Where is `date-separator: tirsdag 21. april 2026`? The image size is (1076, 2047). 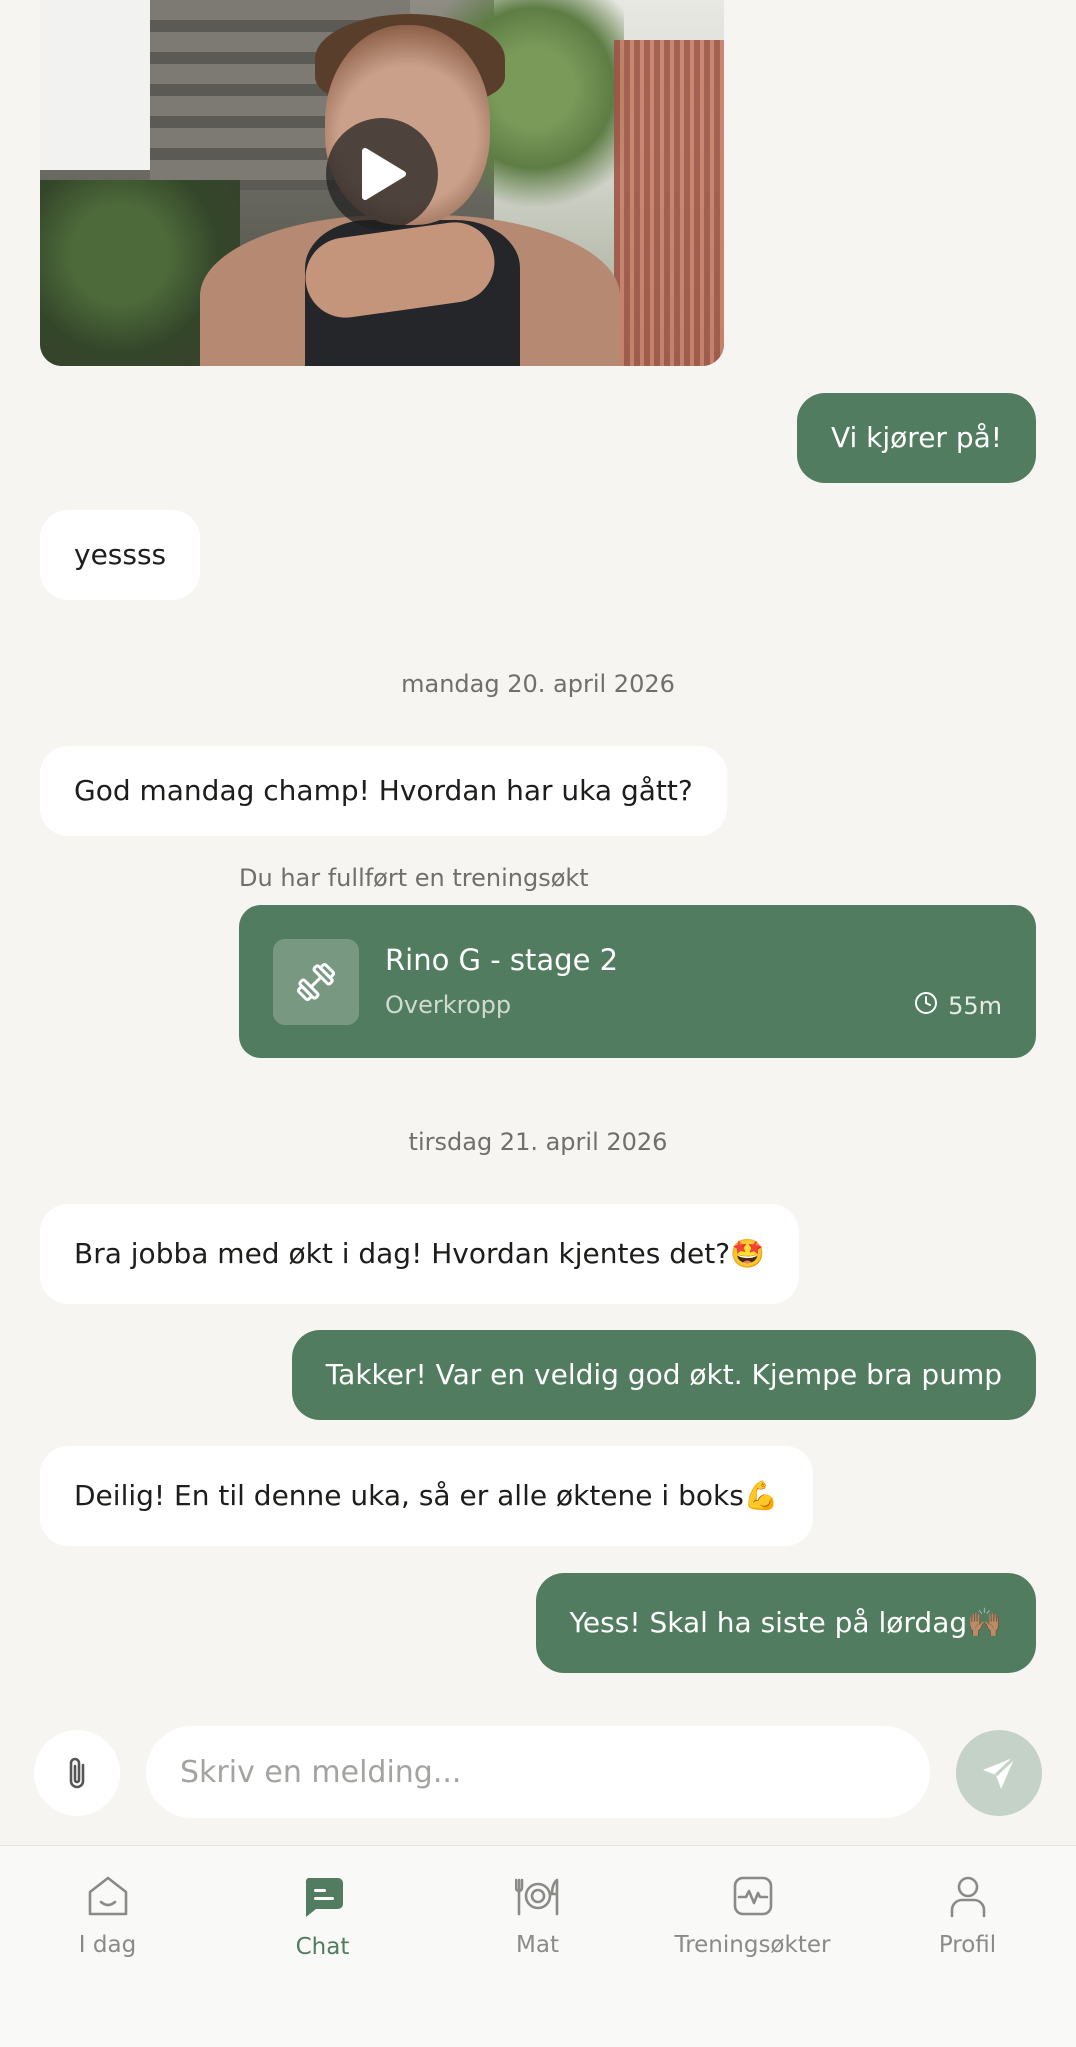
date-separator: tirsdag 21. april 2026 is located at coordinates (538, 1142).